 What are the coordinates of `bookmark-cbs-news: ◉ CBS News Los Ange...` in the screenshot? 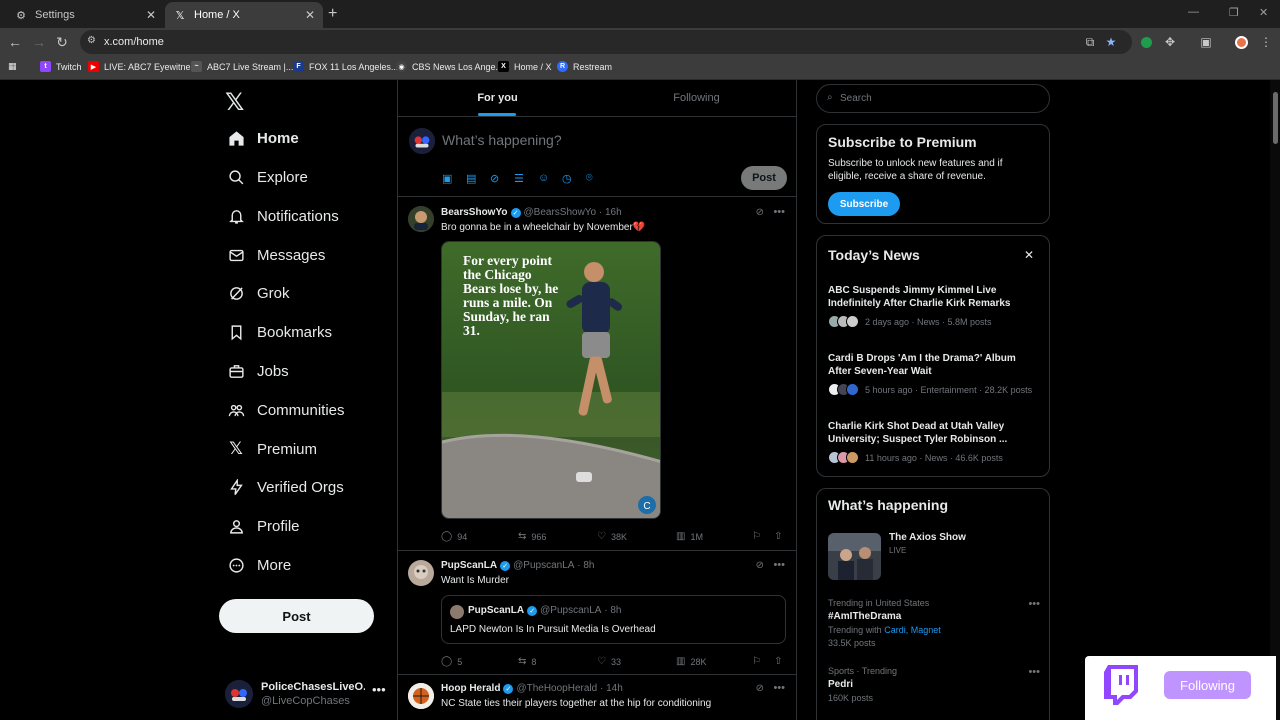 It's located at (449, 66).